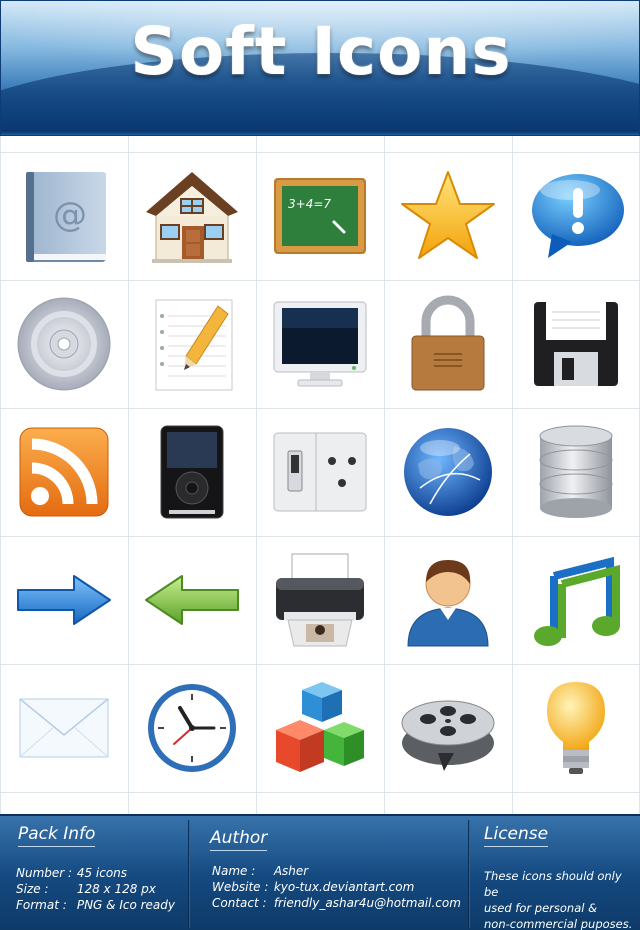  I want to click on switch-socket-icon, so click(320, 472).